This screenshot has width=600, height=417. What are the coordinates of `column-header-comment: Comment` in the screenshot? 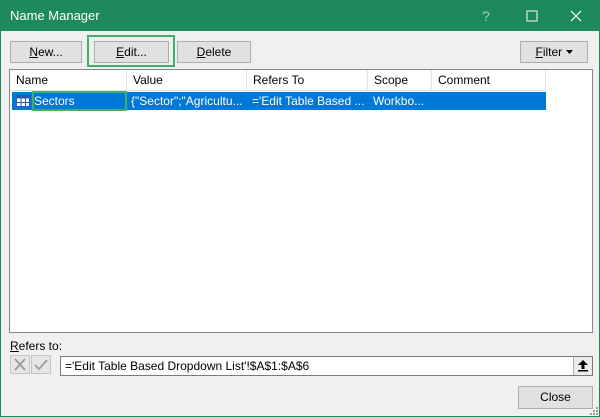 It's located at (489, 80).